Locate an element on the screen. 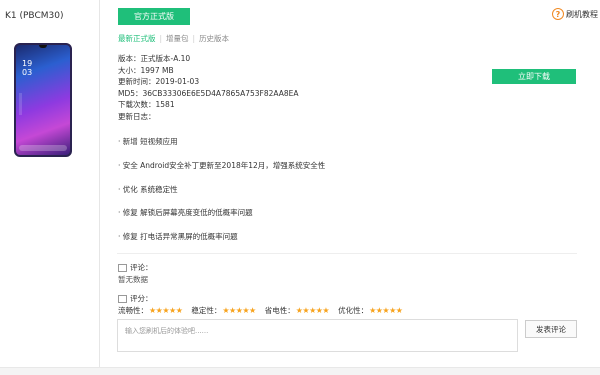 The width and height of the screenshot is (600, 375). device-name: K1 (PBCM30) is located at coordinates (34, 16).